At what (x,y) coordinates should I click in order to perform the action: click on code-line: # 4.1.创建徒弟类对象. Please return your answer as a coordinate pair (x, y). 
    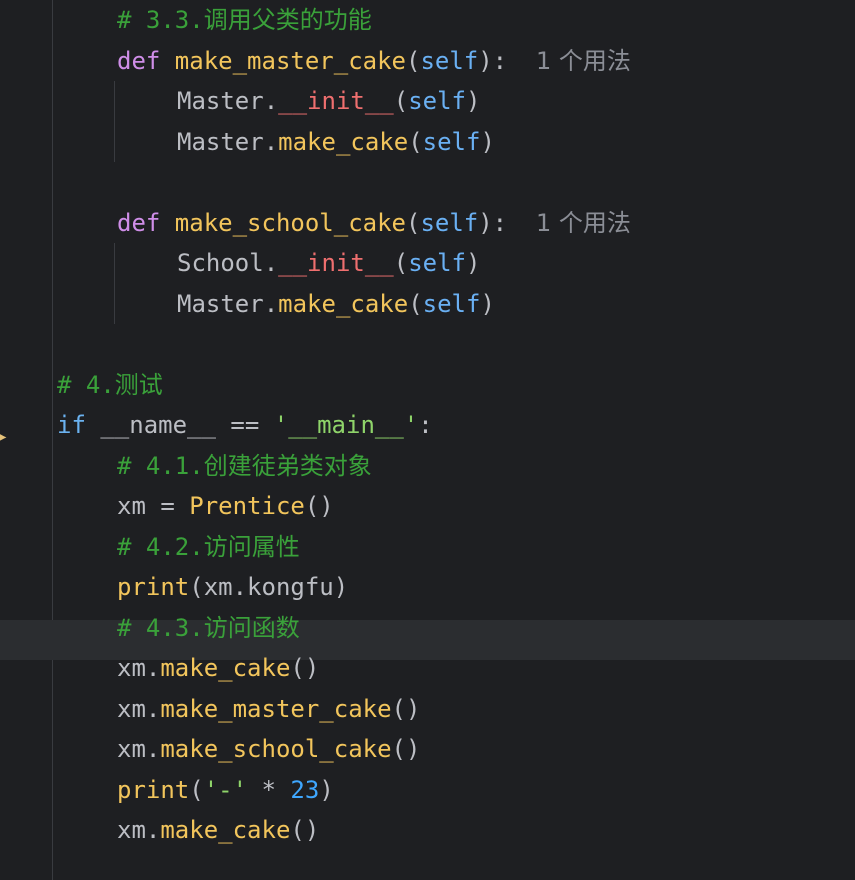
    Looking at the image, I should click on (456, 466).